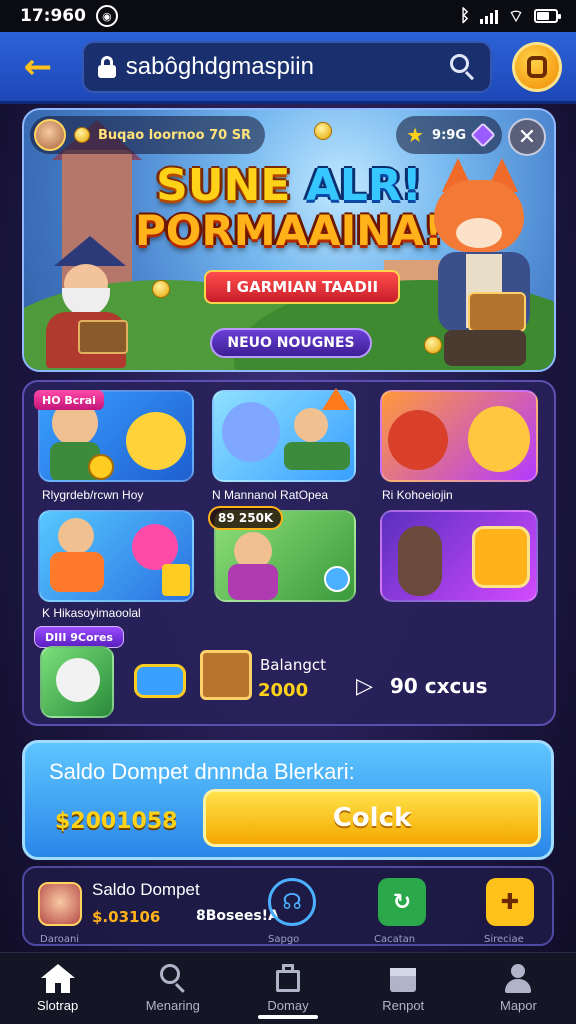 The image size is (576, 1024). Describe the element at coordinates (372, 818) in the screenshot. I see `claim-button: Colck` at that location.